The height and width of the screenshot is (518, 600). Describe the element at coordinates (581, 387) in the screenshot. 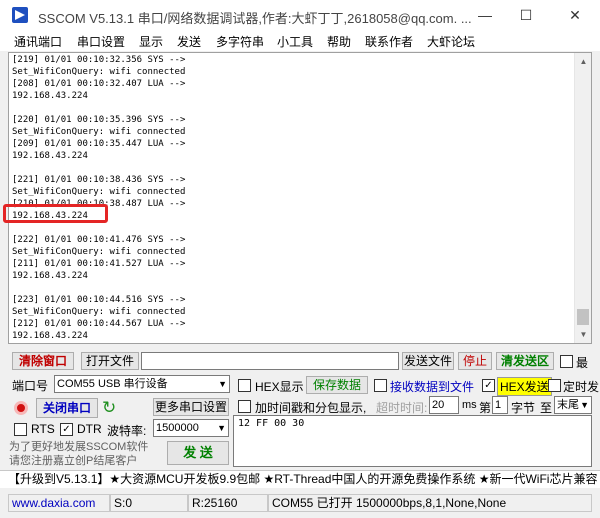

I see `timed-send-label: 定时发` at that location.